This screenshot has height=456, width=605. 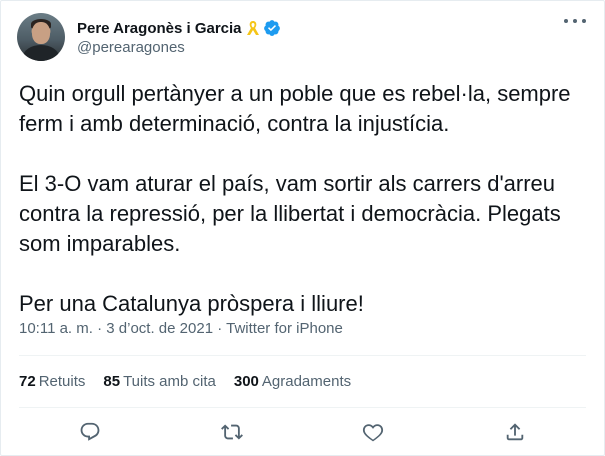 What do you see at coordinates (191, 303) in the screenshot?
I see `tweet-paragraph: Per una Catalunya pròspera i lliure!` at bounding box center [191, 303].